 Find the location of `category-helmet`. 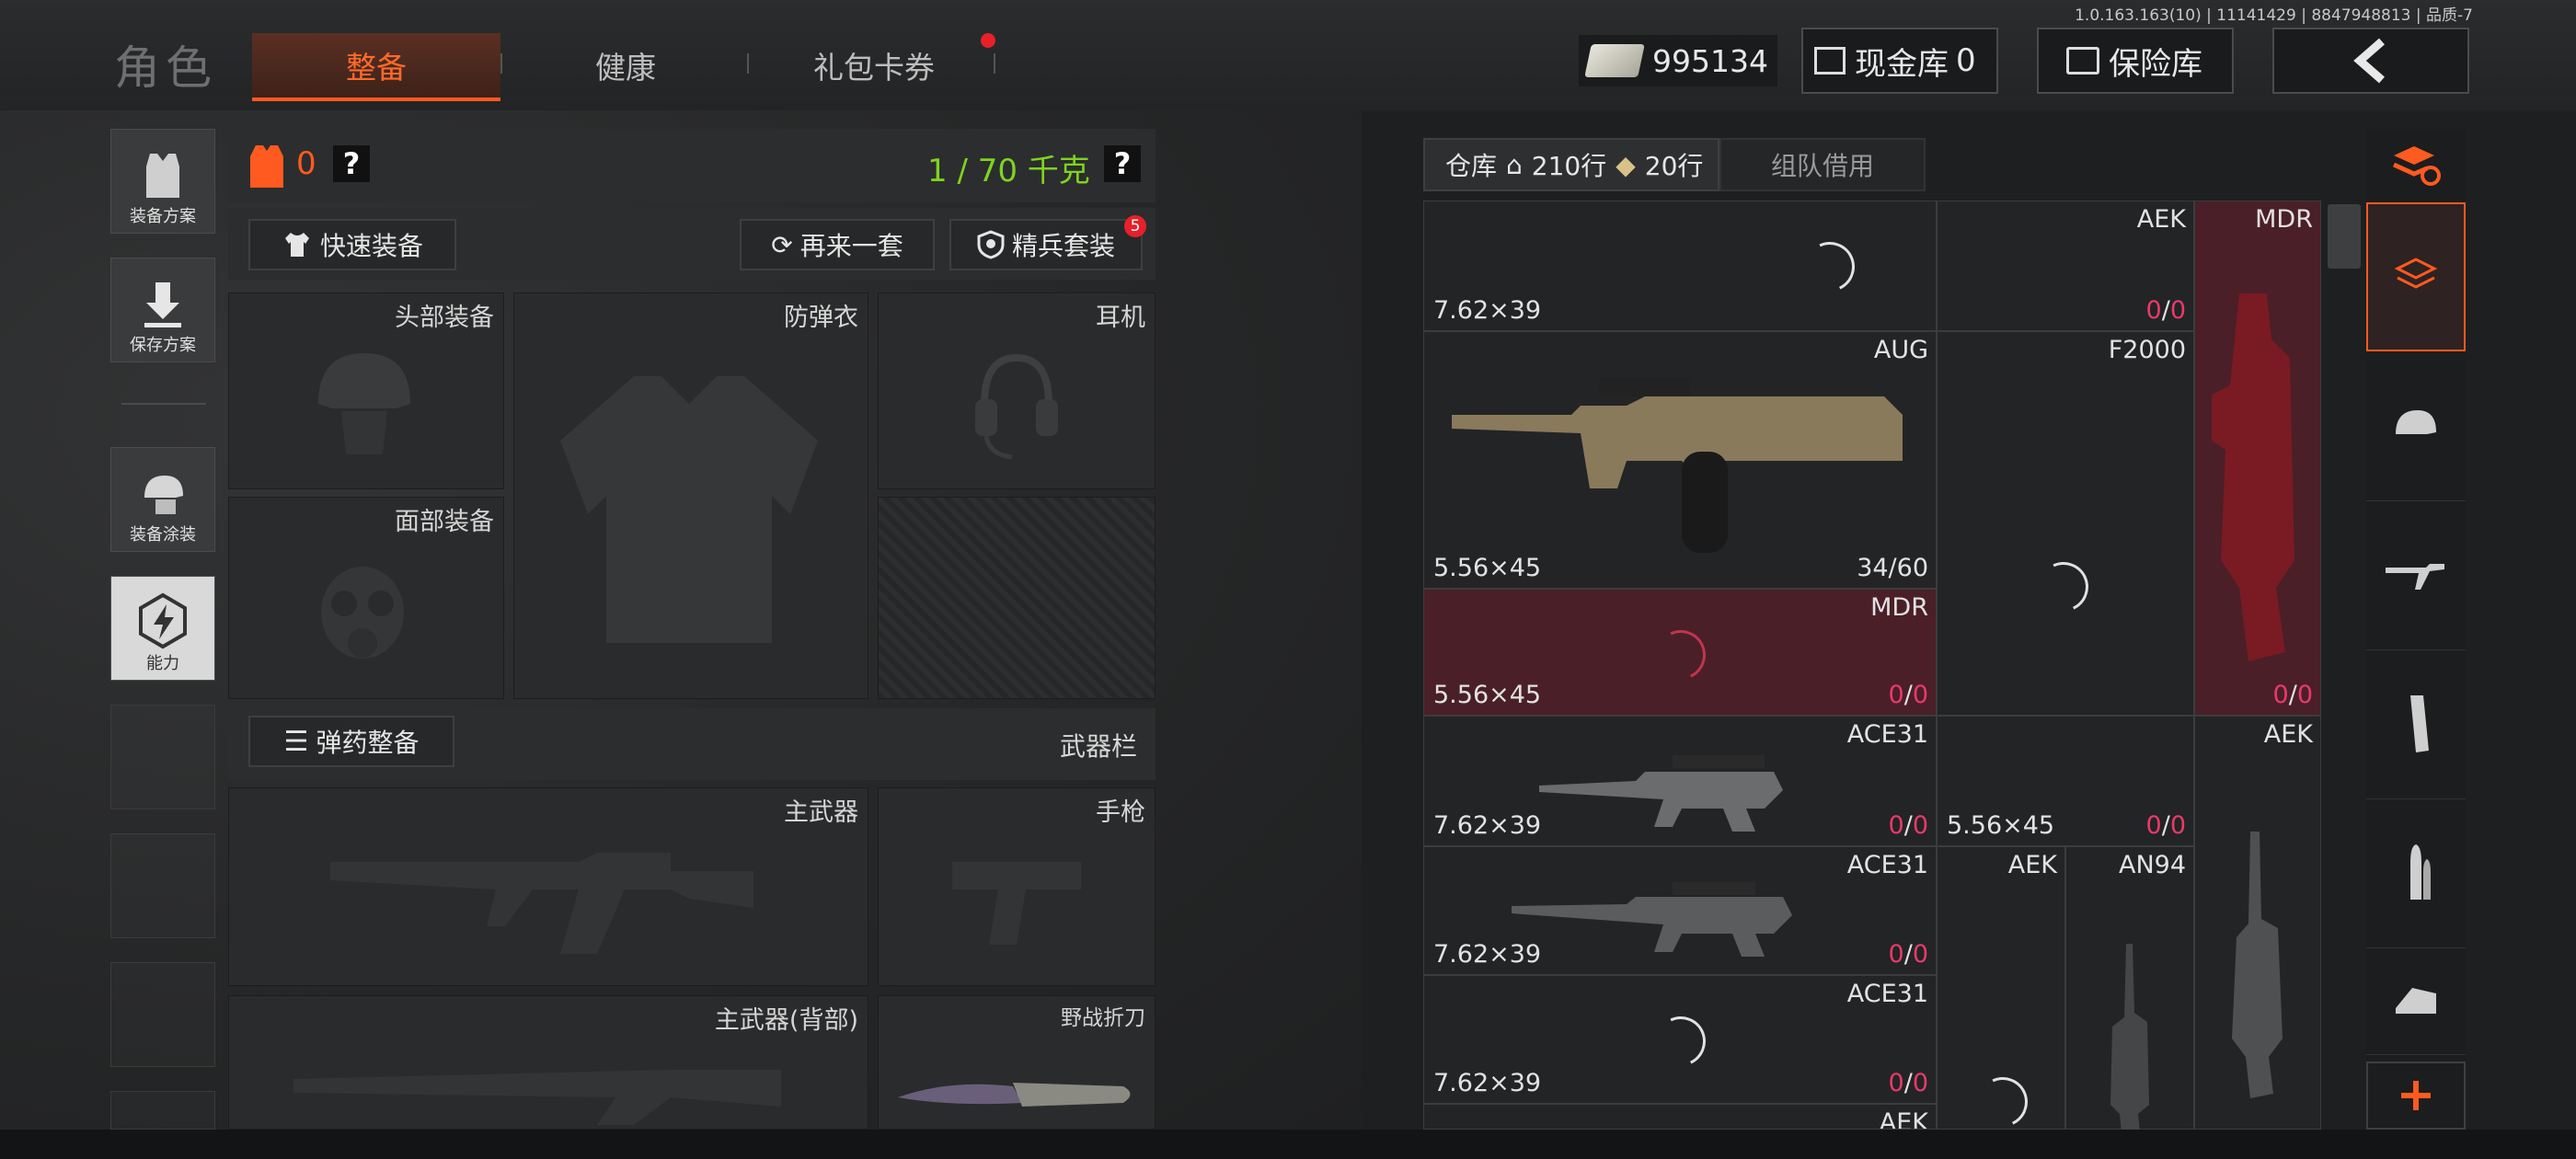

category-helmet is located at coordinates (2416, 426).